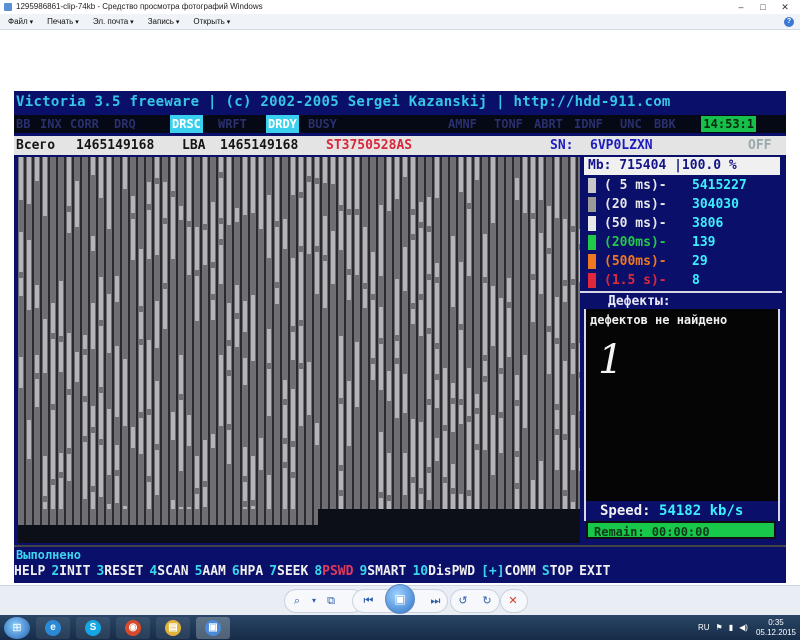 This screenshot has height=640, width=800. I want to click on taskbar-app: ▣, so click(213, 627).